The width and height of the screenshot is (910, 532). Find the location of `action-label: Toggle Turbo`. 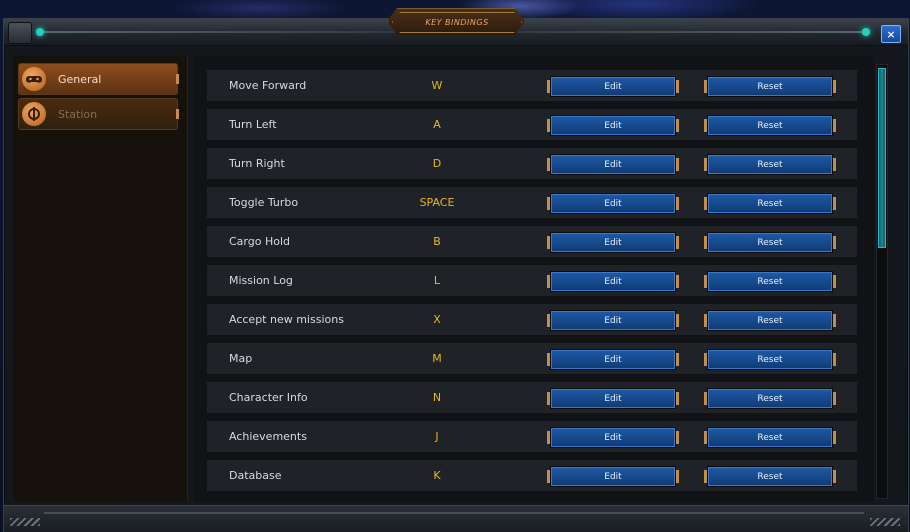

action-label: Toggle Turbo is located at coordinates (264, 202).